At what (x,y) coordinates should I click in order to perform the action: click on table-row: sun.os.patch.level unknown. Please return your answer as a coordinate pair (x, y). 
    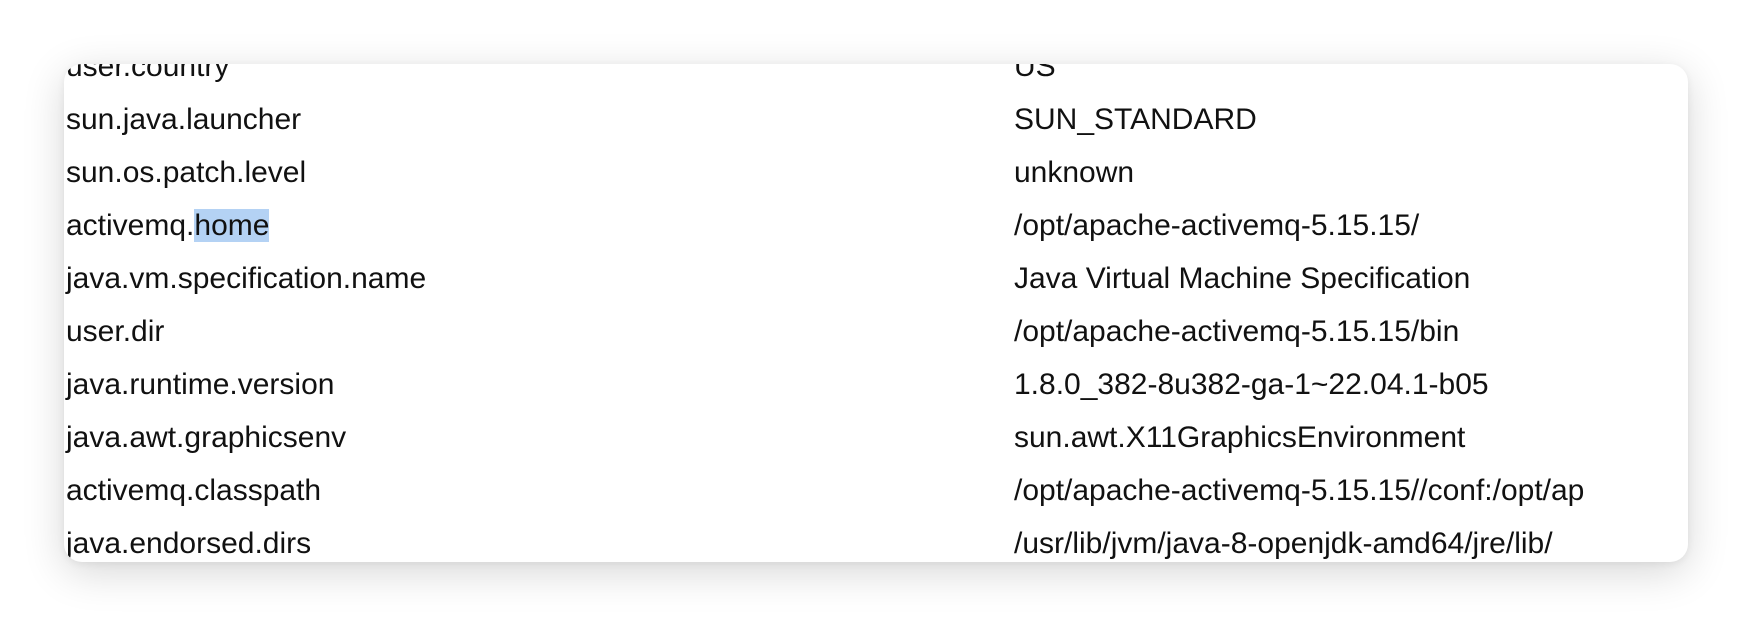
    Looking at the image, I should click on (876, 172).